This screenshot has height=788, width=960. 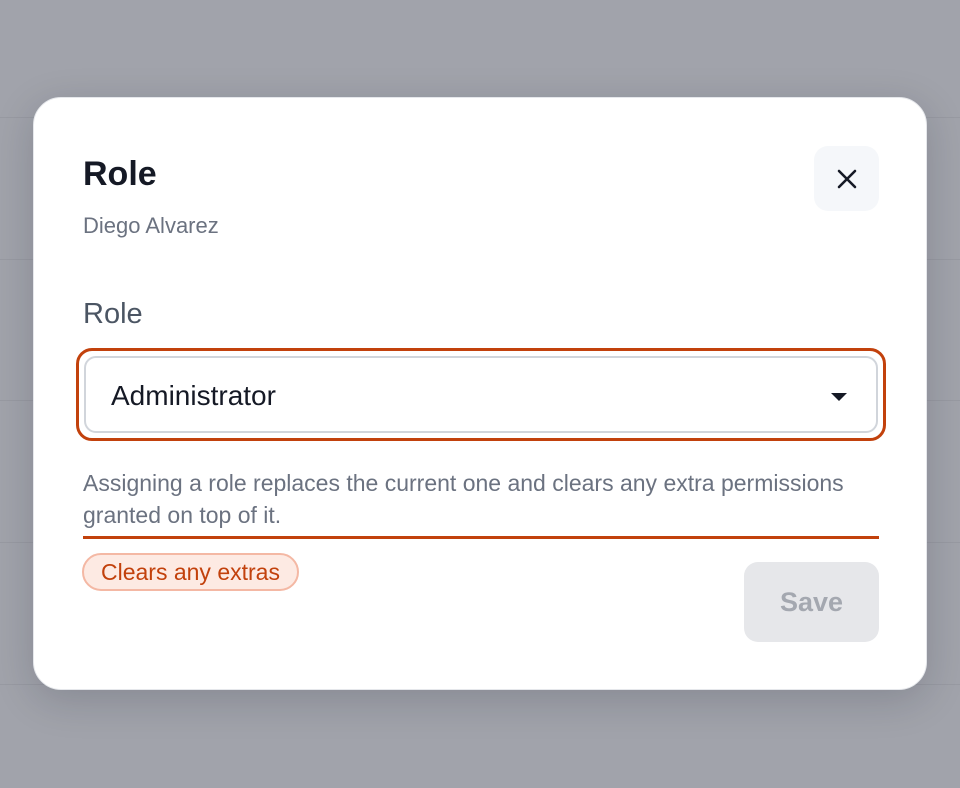 I want to click on warning-badge: Clears any extras, so click(x=190, y=572).